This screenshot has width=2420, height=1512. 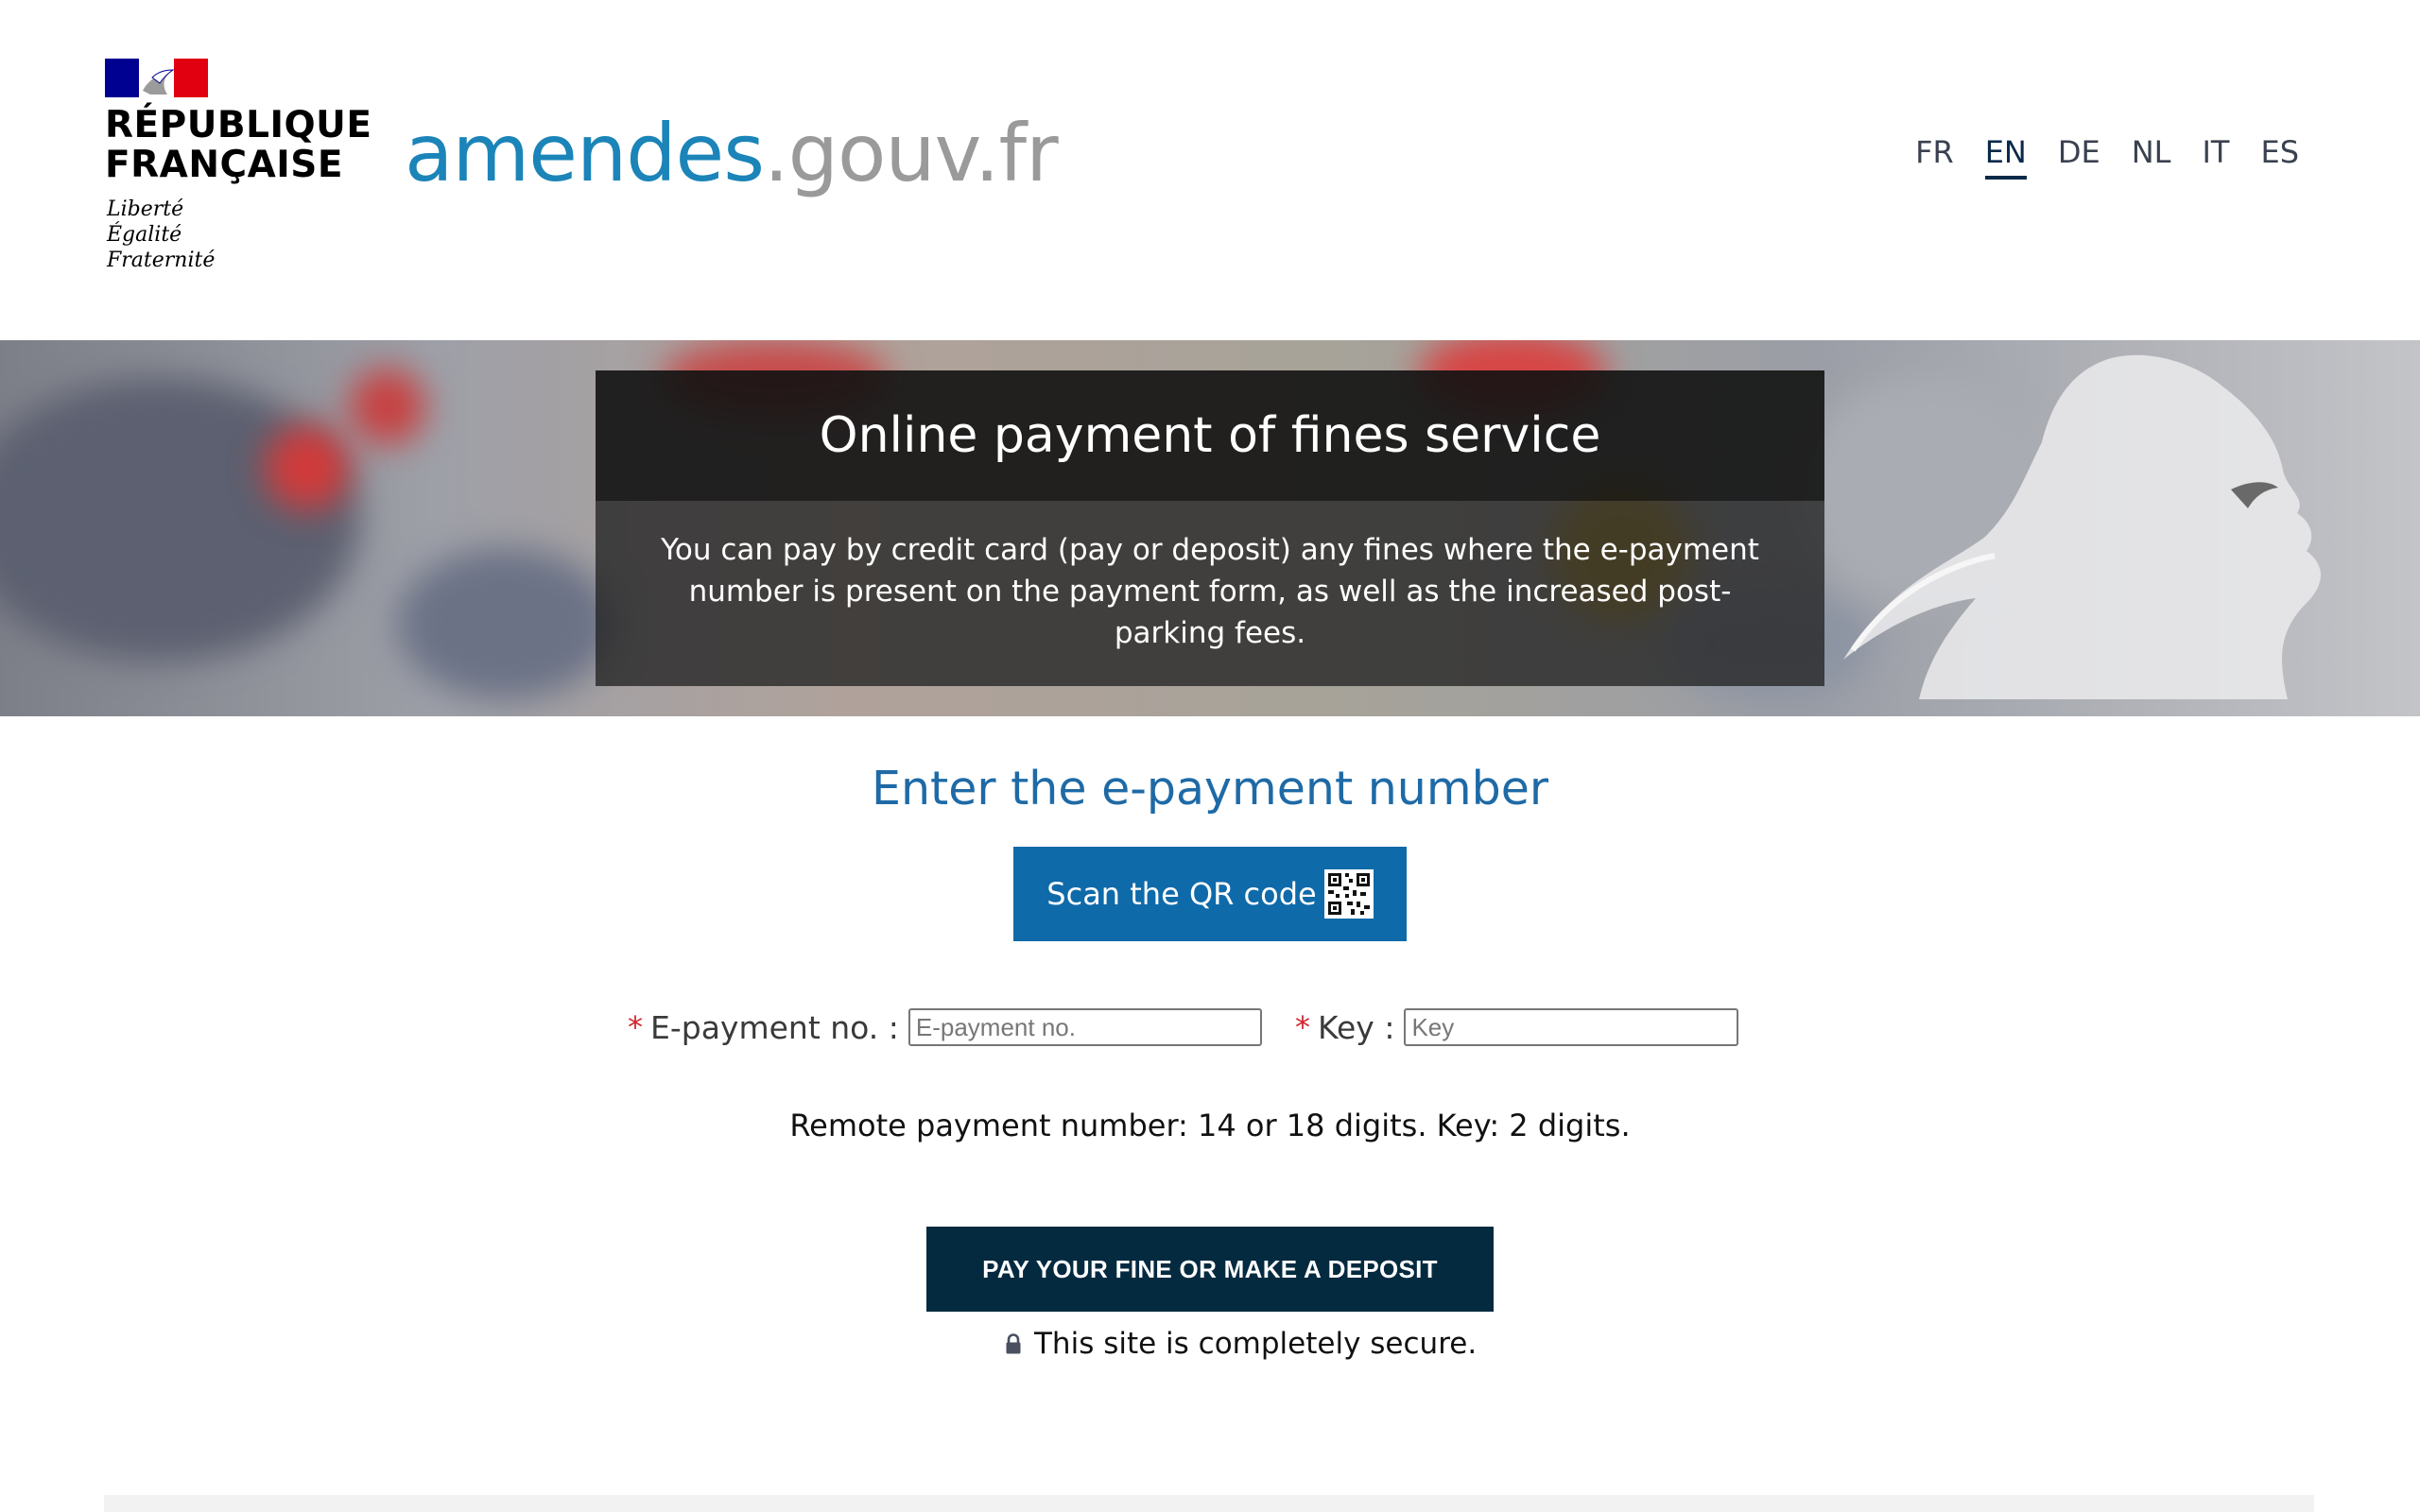 What do you see at coordinates (1356, 1027) in the screenshot?
I see `key-label: Key :` at bounding box center [1356, 1027].